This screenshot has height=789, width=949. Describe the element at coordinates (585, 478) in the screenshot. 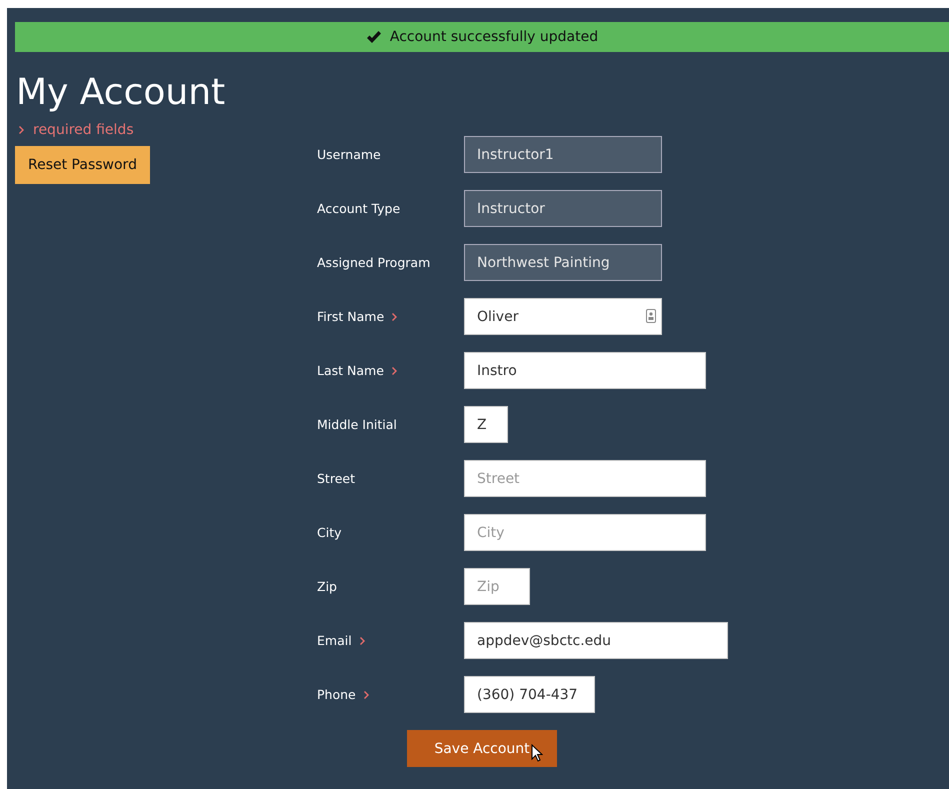

I see `input-field: Street` at that location.